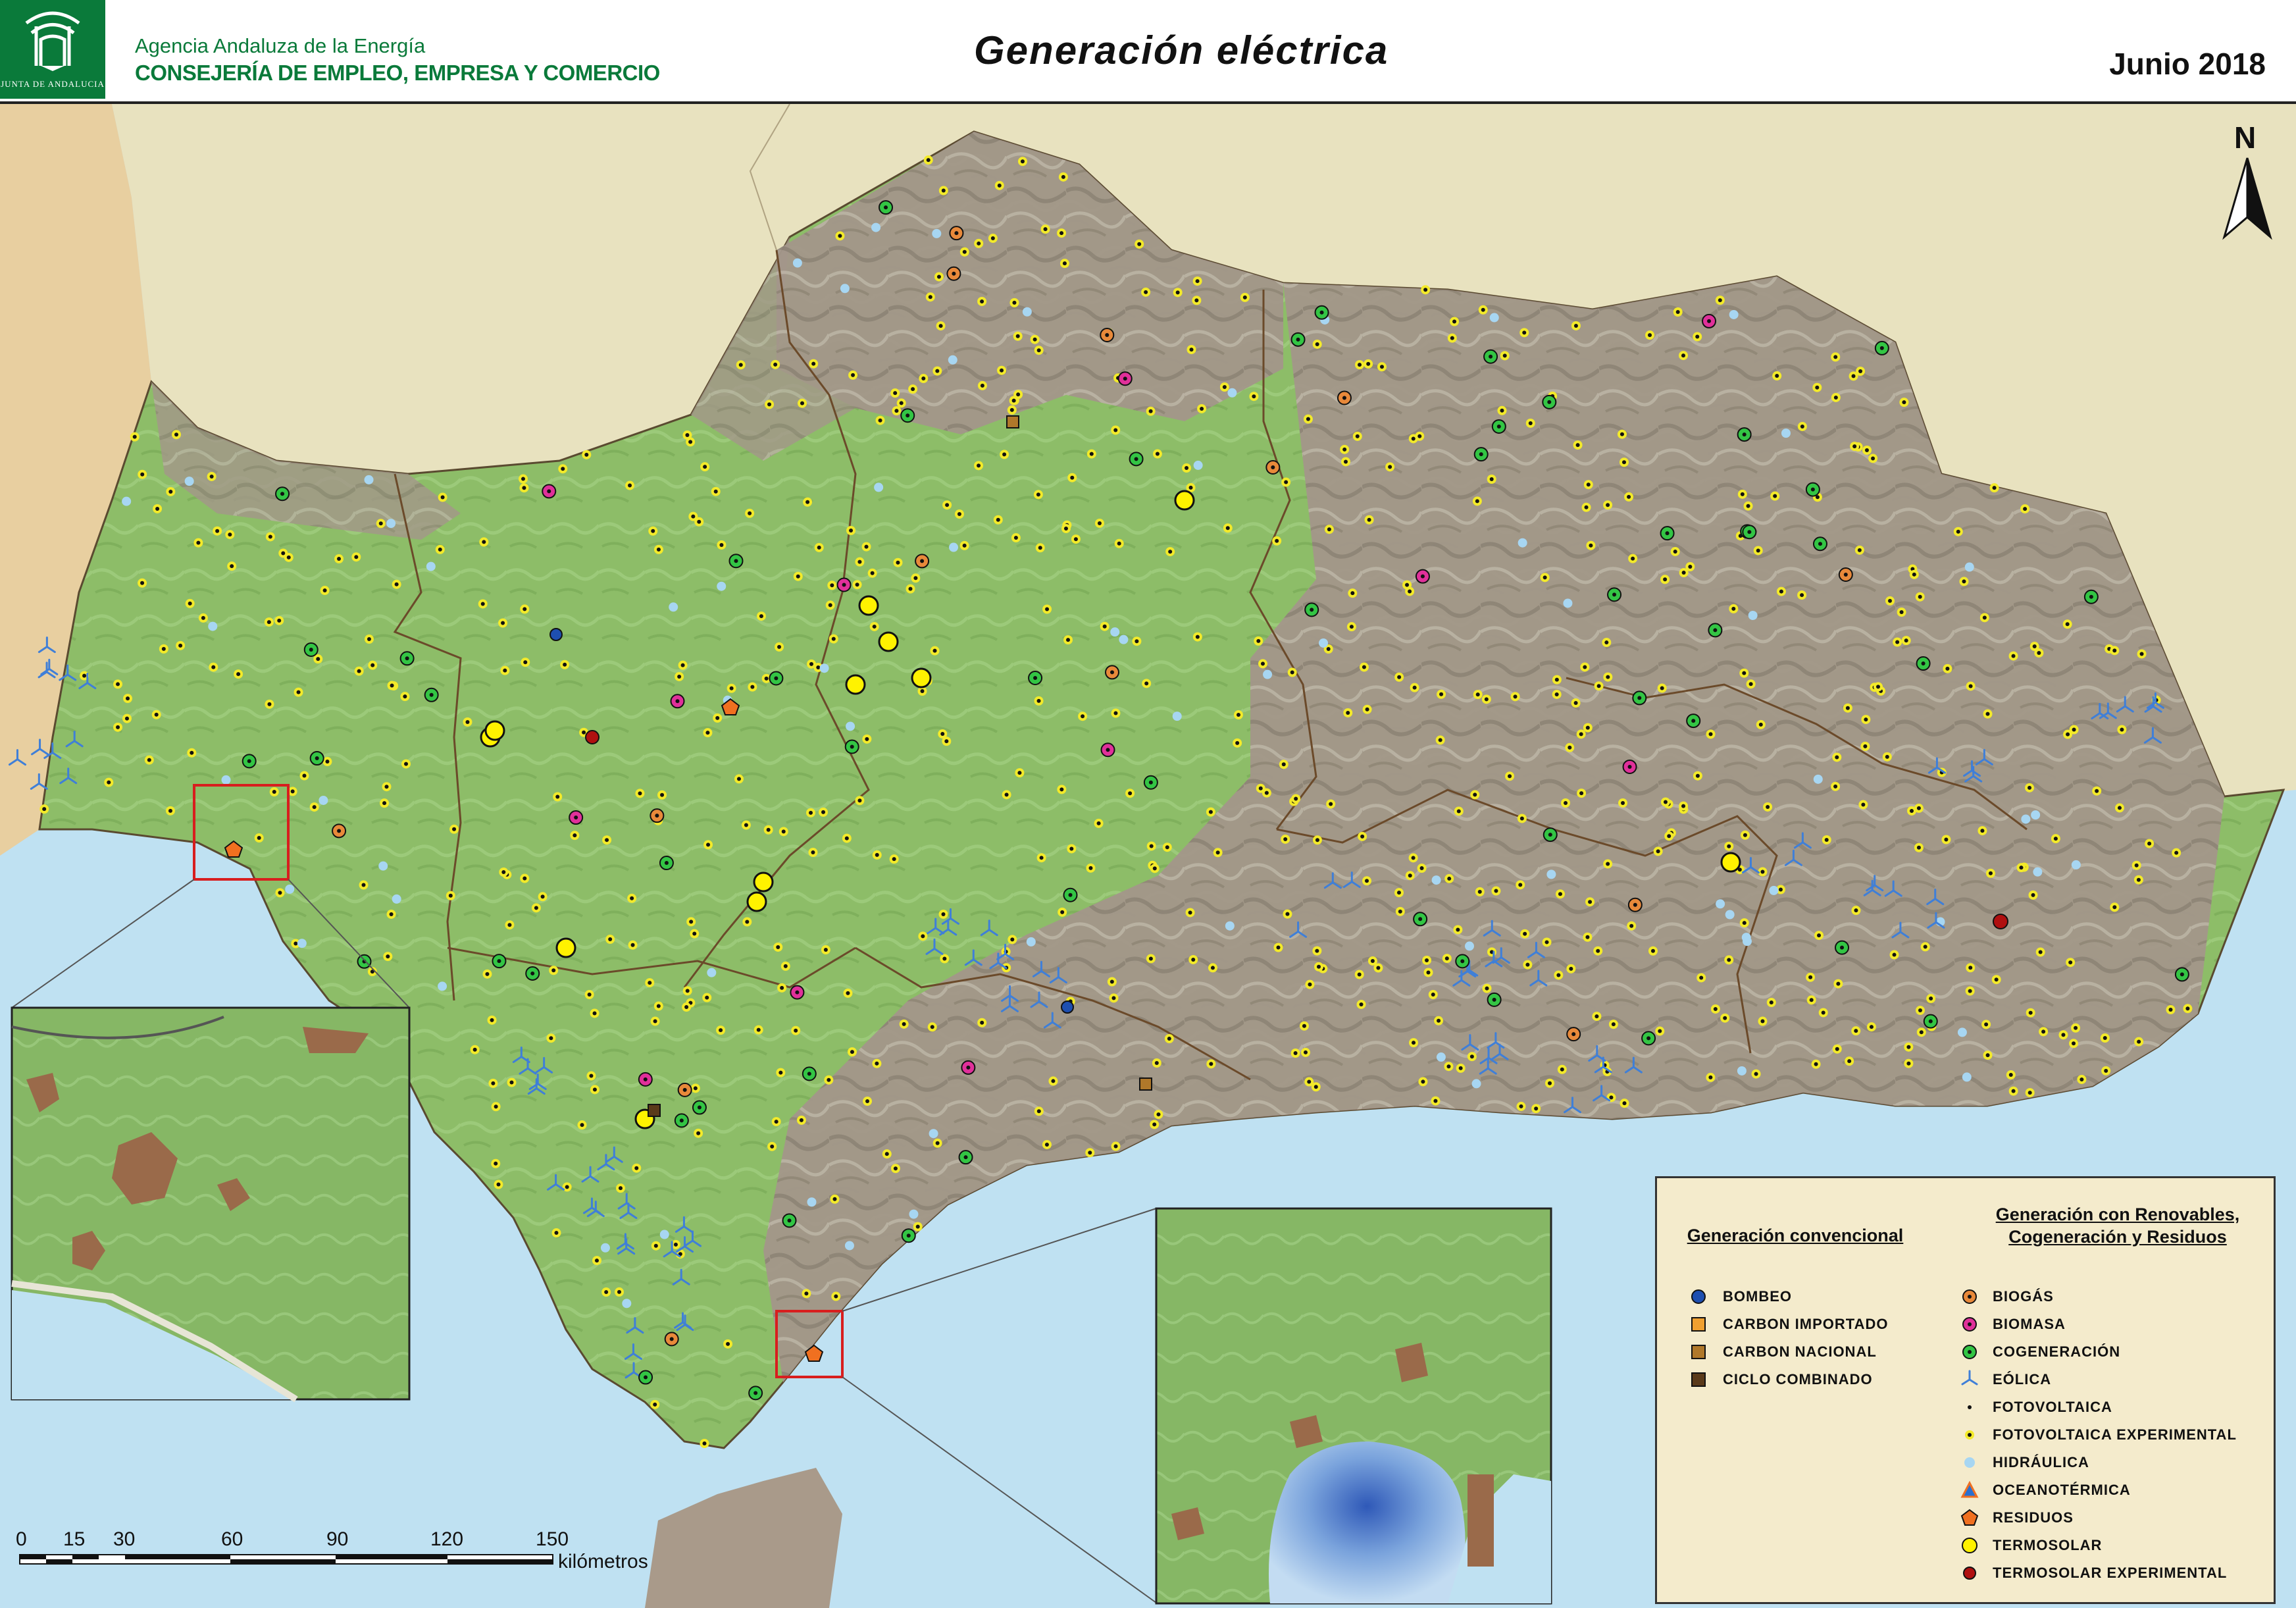  I want to click on north-label: N, so click(2245, 137).